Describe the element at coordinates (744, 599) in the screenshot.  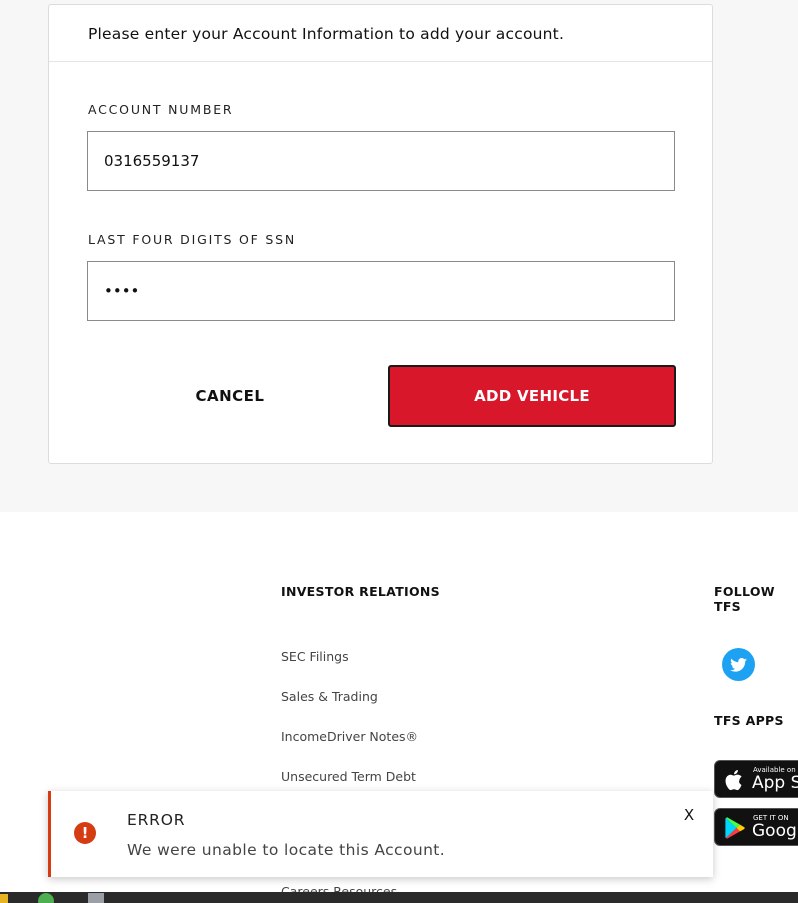
I see `follow-tfs-heading: FOLLOW TFS` at that location.